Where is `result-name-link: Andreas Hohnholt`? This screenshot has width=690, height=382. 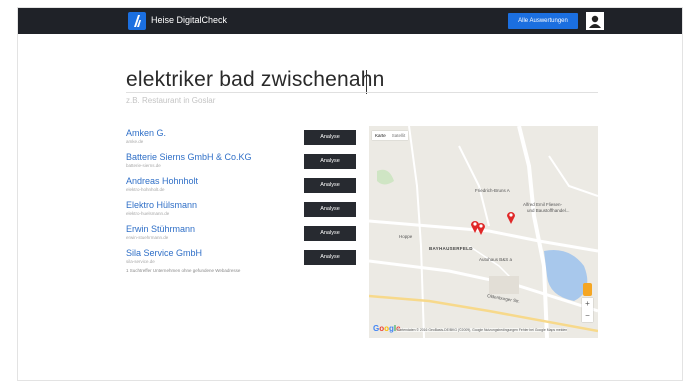 result-name-link: Andreas Hohnholt is located at coordinates (162, 181).